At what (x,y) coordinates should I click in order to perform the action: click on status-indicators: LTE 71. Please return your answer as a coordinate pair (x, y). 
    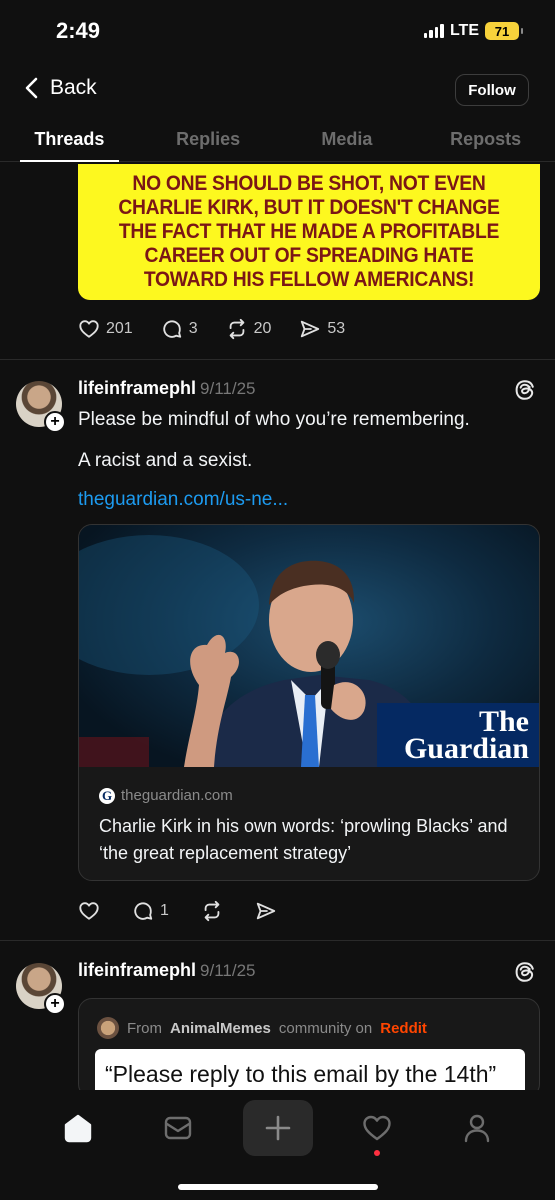
    Looking at the image, I should click on (473, 31).